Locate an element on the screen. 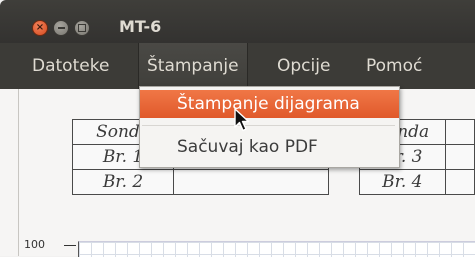  menu-stampanje: Štampanje is located at coordinates (193, 66).